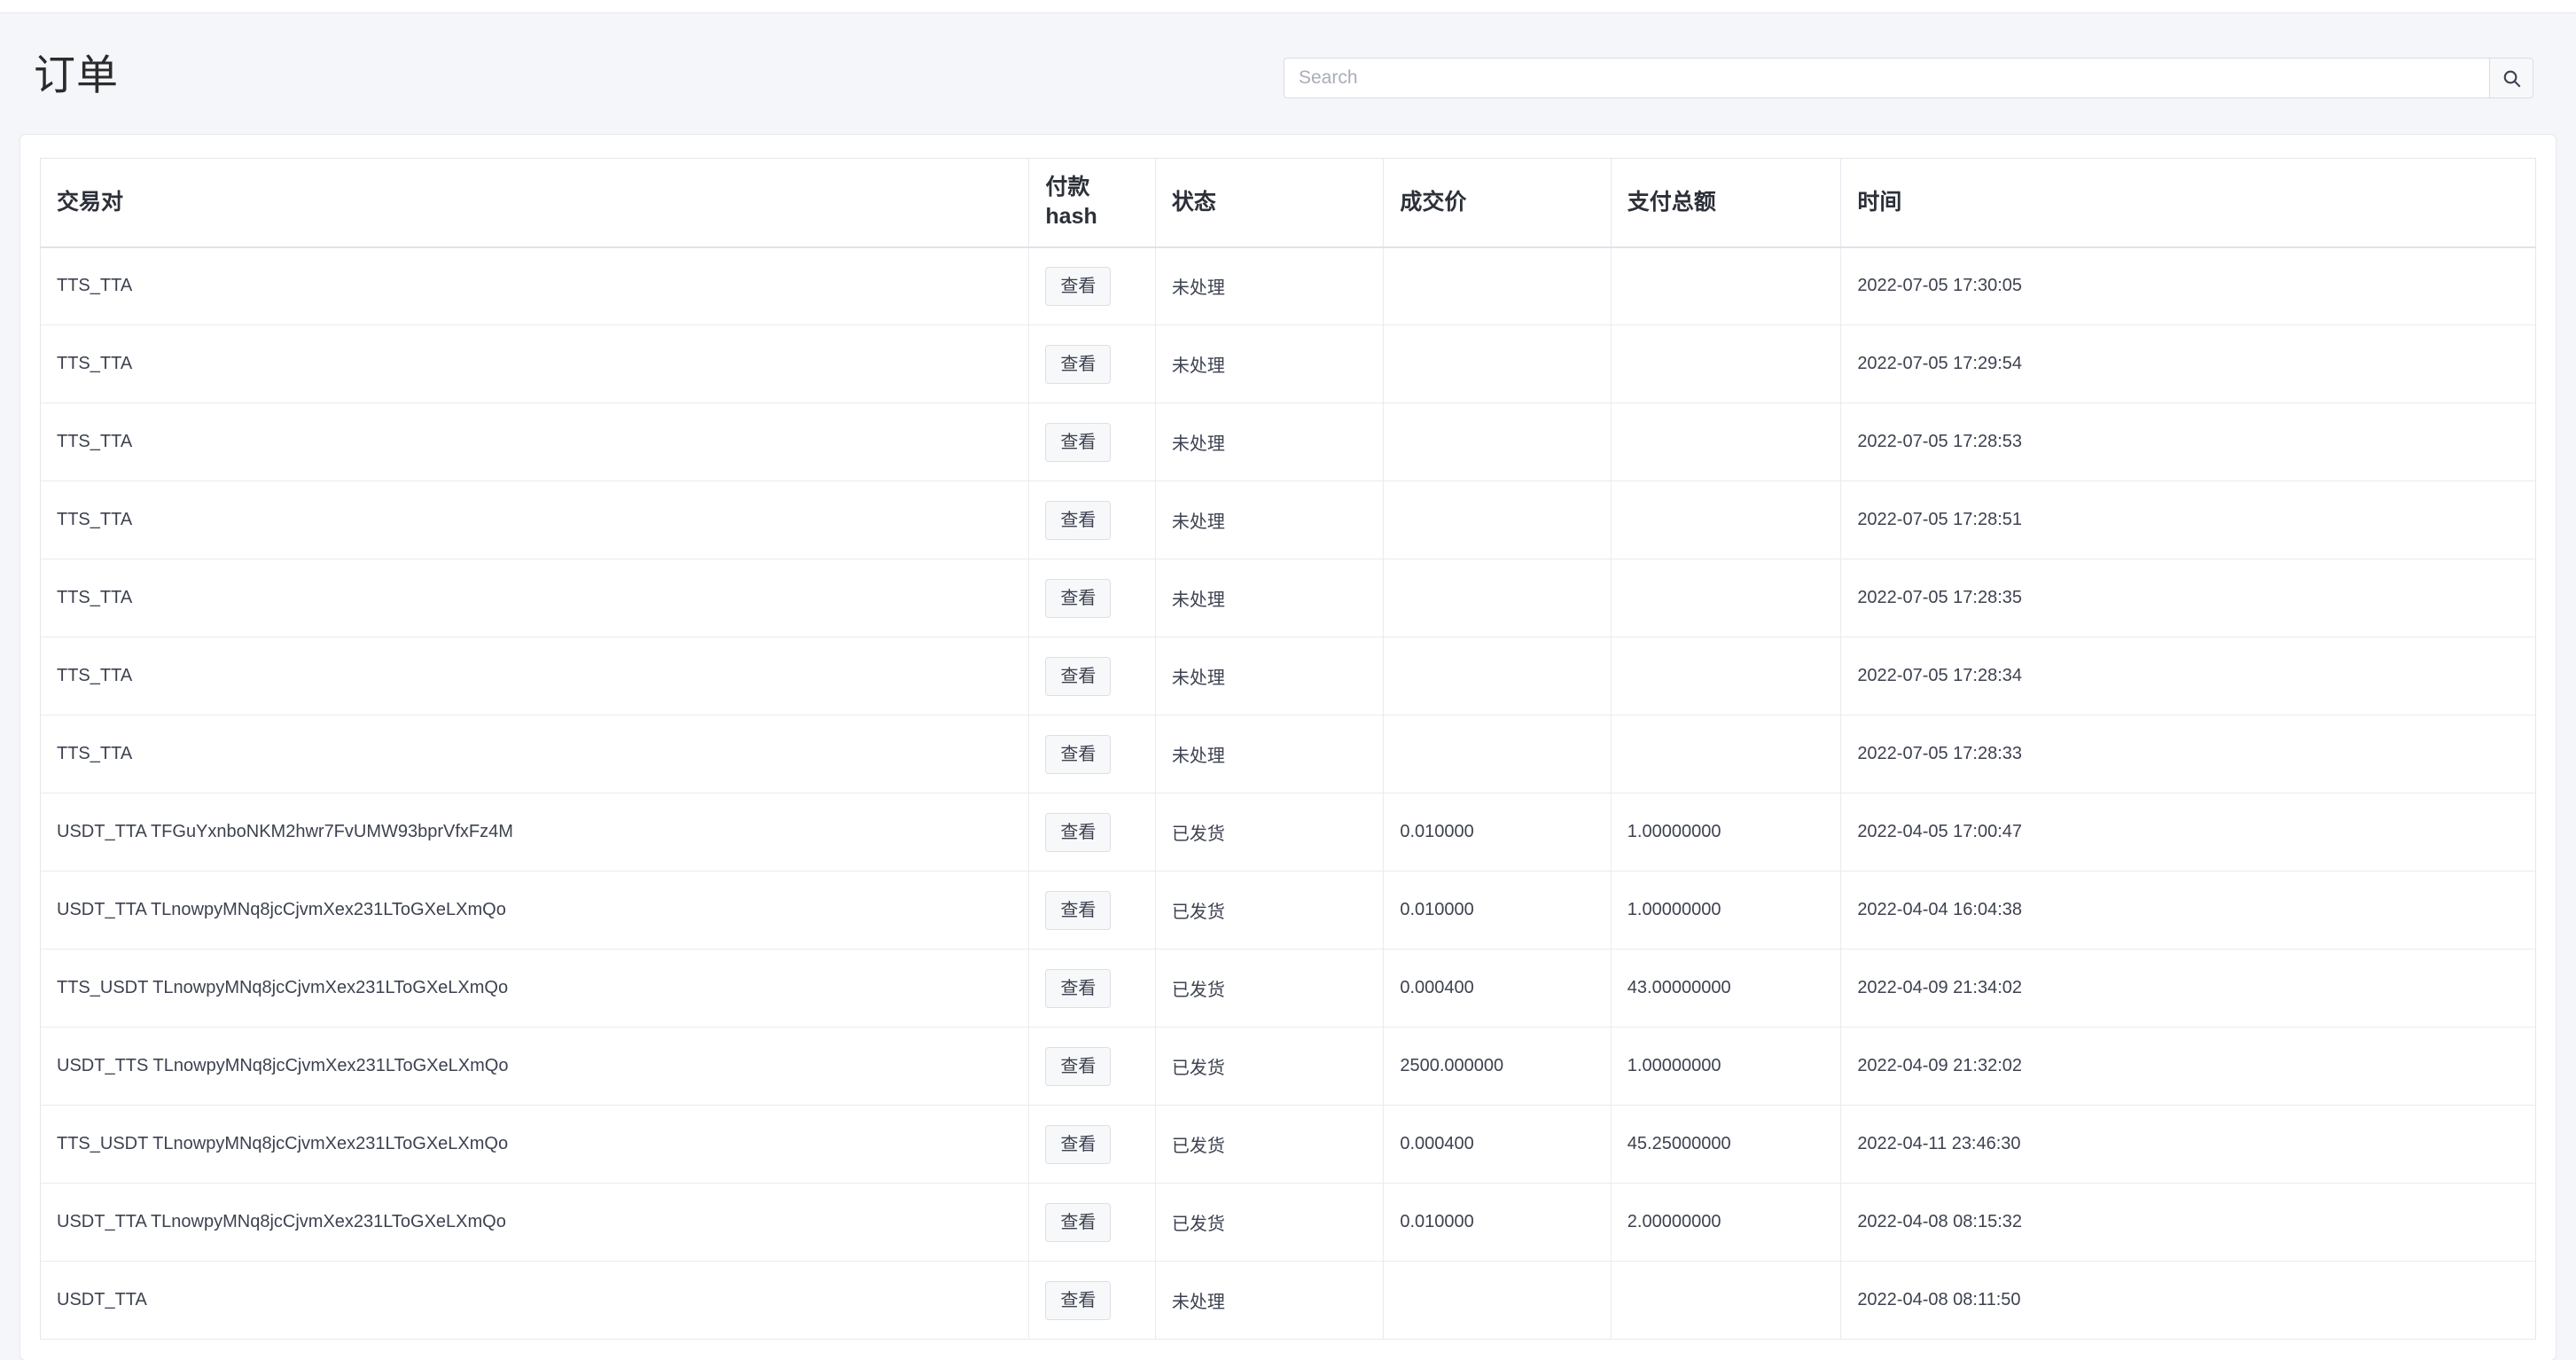 Image resolution: width=2576 pixels, height=1360 pixels. Describe the element at coordinates (1726, 203) in the screenshot. I see `column-header-total: 支付总额` at that location.